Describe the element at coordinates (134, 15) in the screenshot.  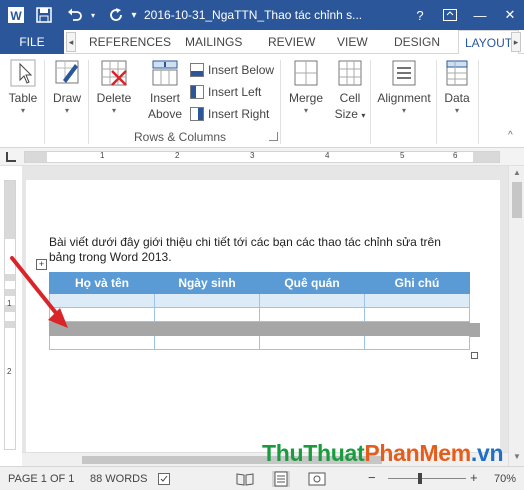
I see `customize-qat-icon: ▾` at that location.